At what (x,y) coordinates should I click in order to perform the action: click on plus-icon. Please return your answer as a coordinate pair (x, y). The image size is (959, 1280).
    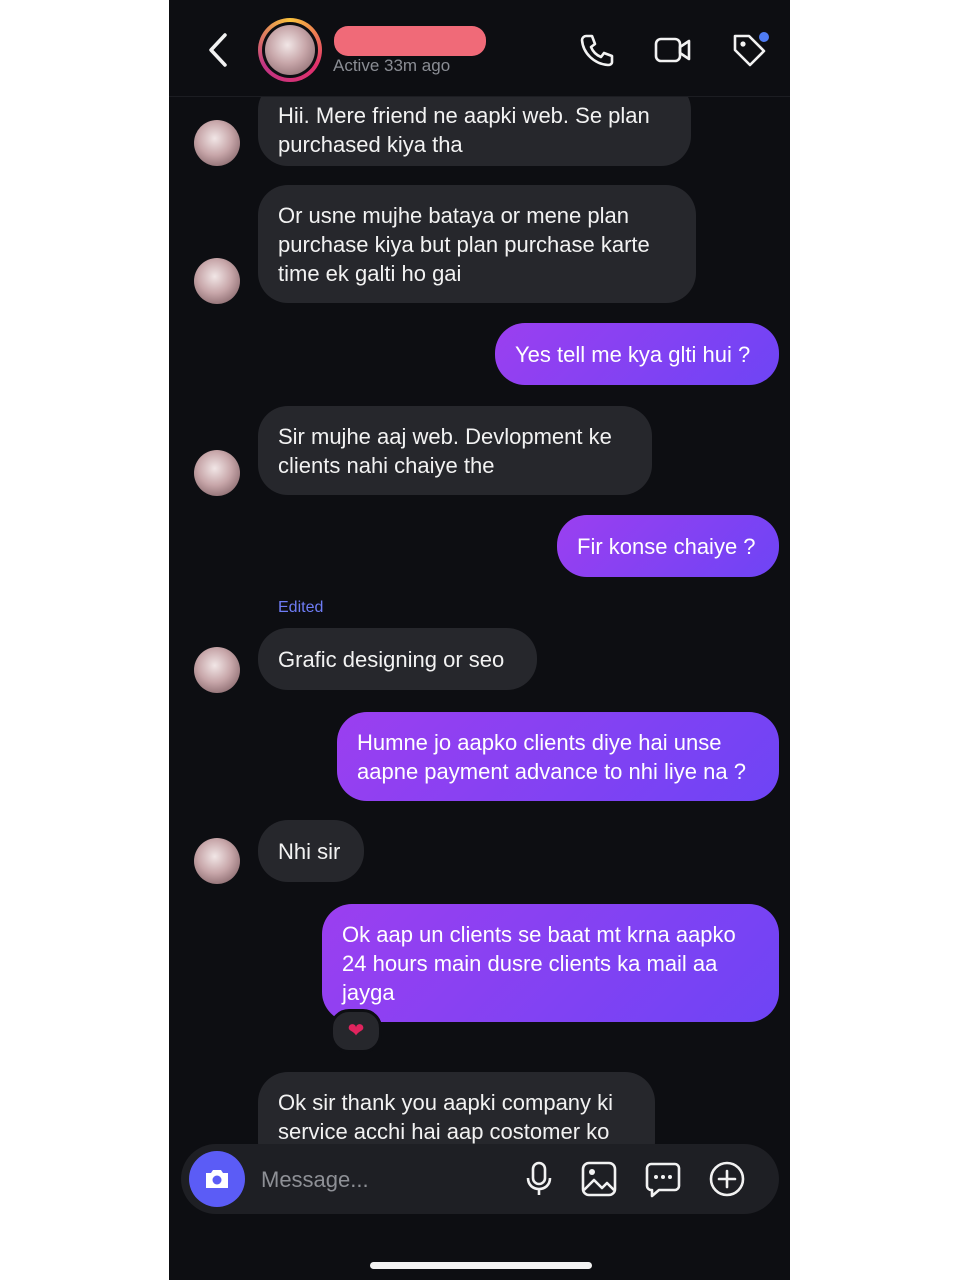
    Looking at the image, I should click on (727, 1179).